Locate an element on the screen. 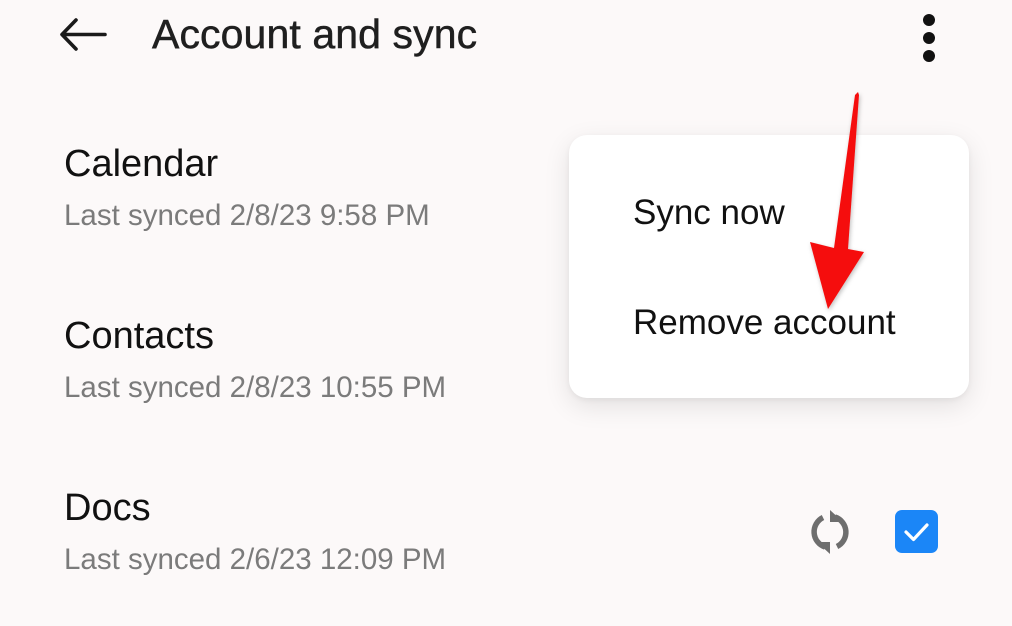 This screenshot has height=626, width=1012. menu-item-label: Remove account is located at coordinates (764, 322).